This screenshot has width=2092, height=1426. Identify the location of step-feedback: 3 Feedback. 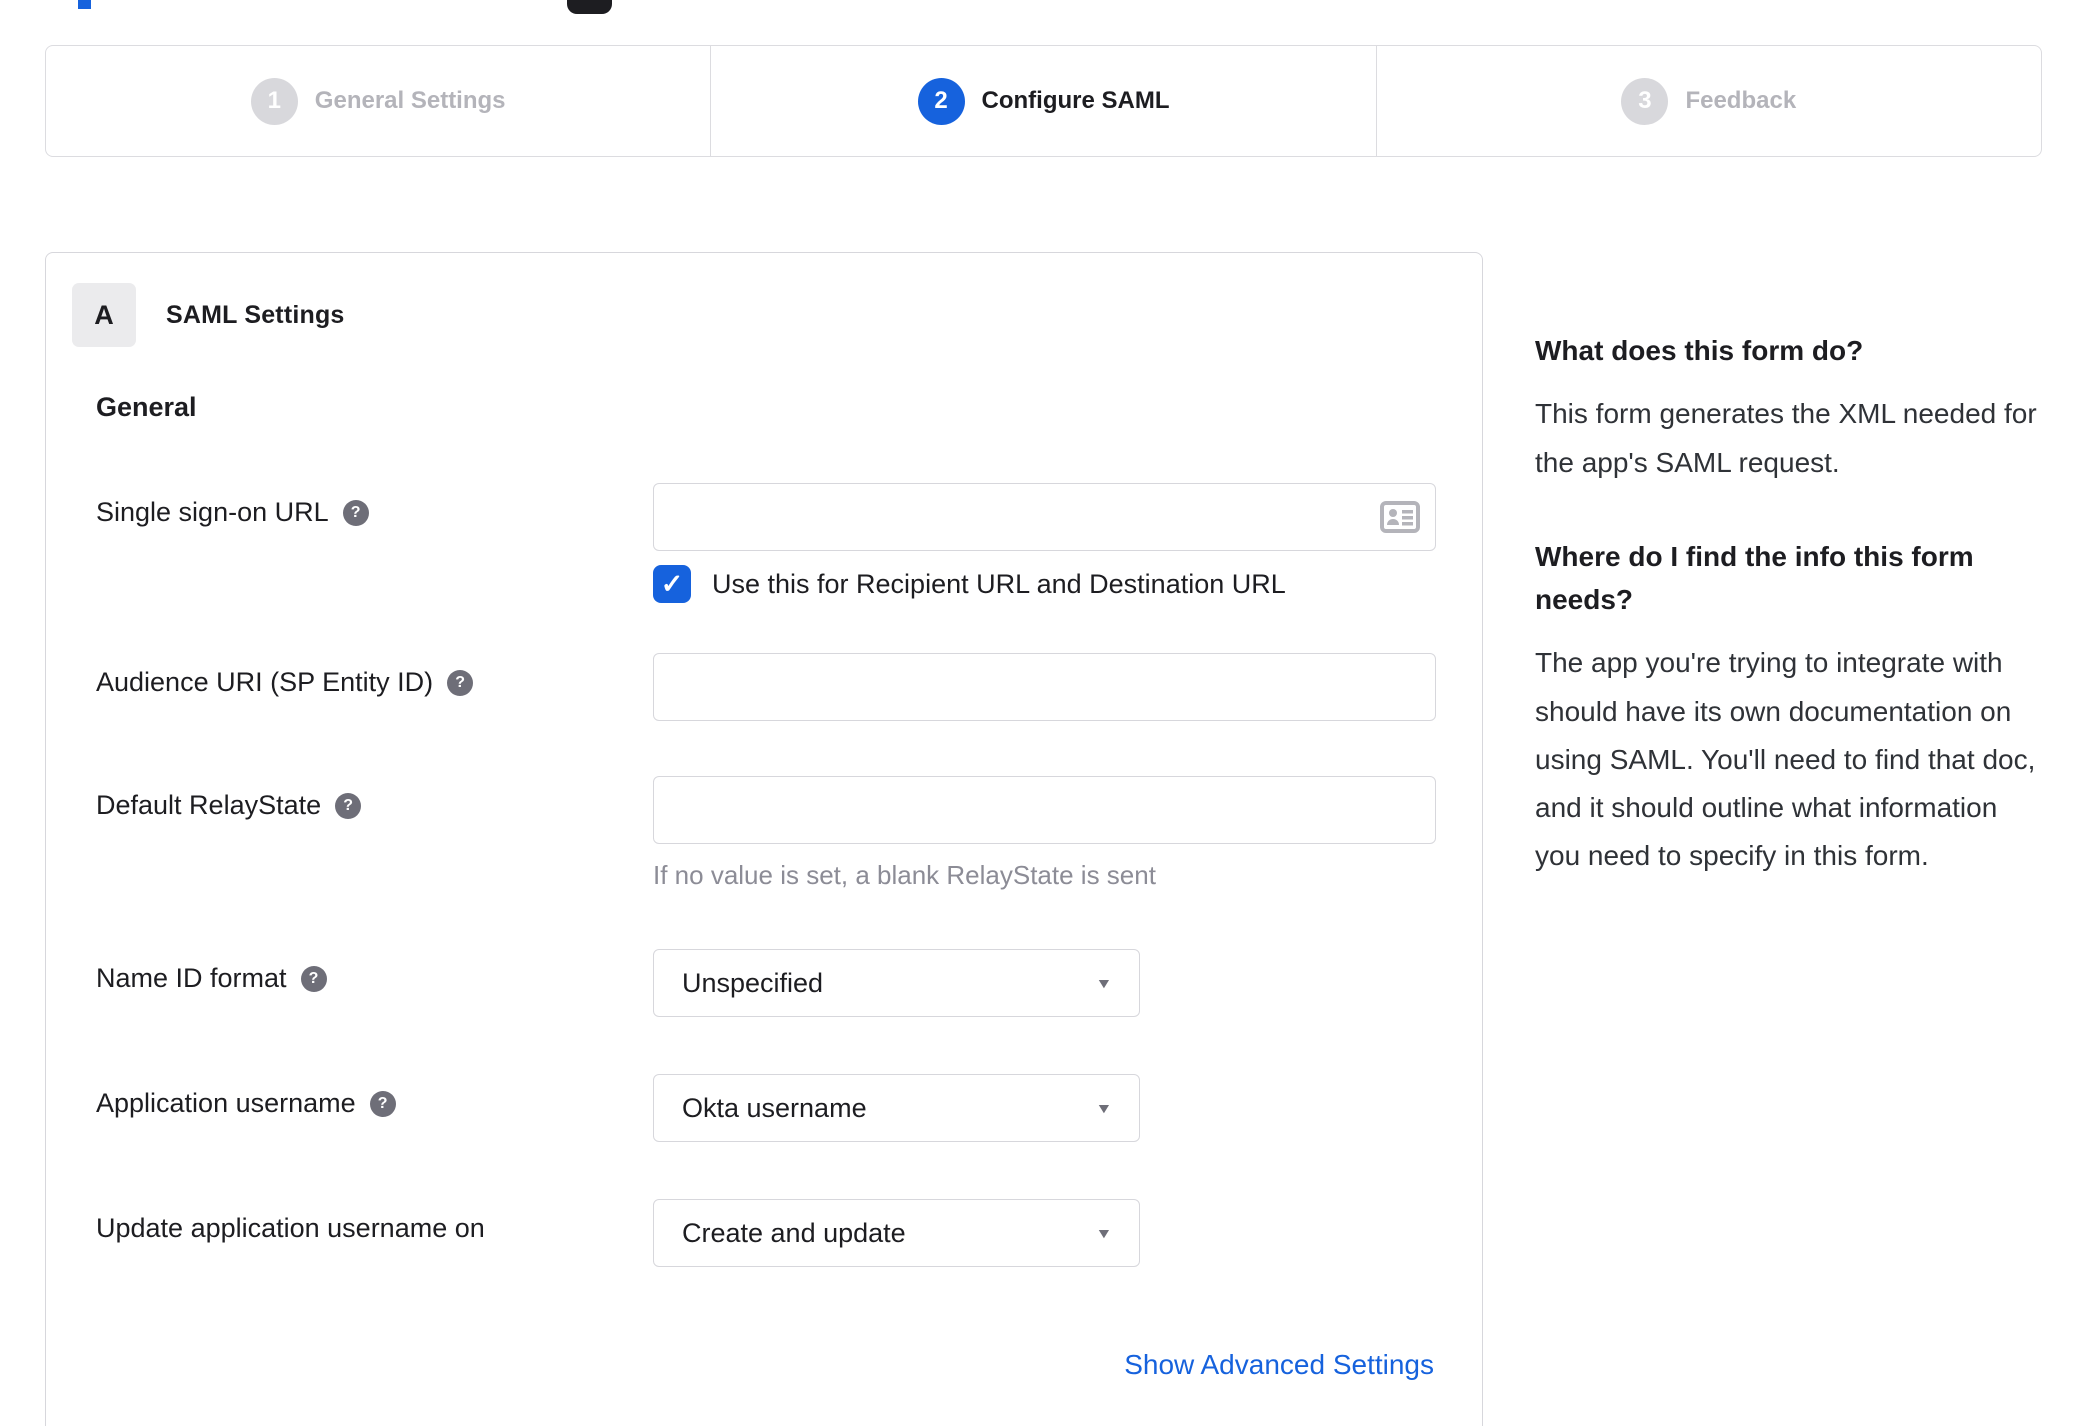
(1708, 101).